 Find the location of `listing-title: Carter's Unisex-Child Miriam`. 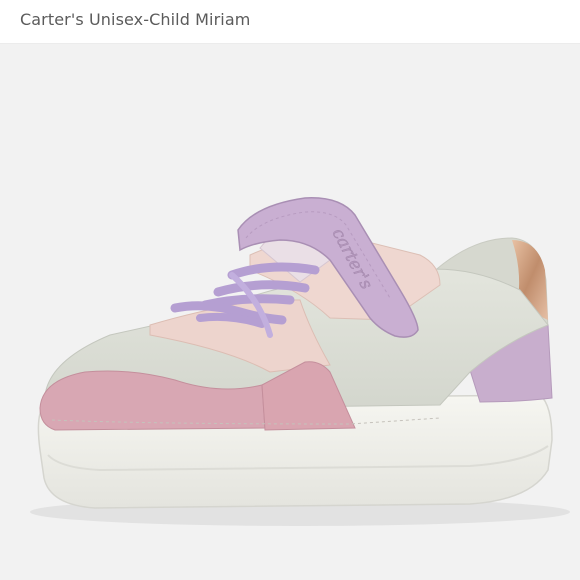

listing-title: Carter's Unisex-Child Miriam is located at coordinates (135, 19).